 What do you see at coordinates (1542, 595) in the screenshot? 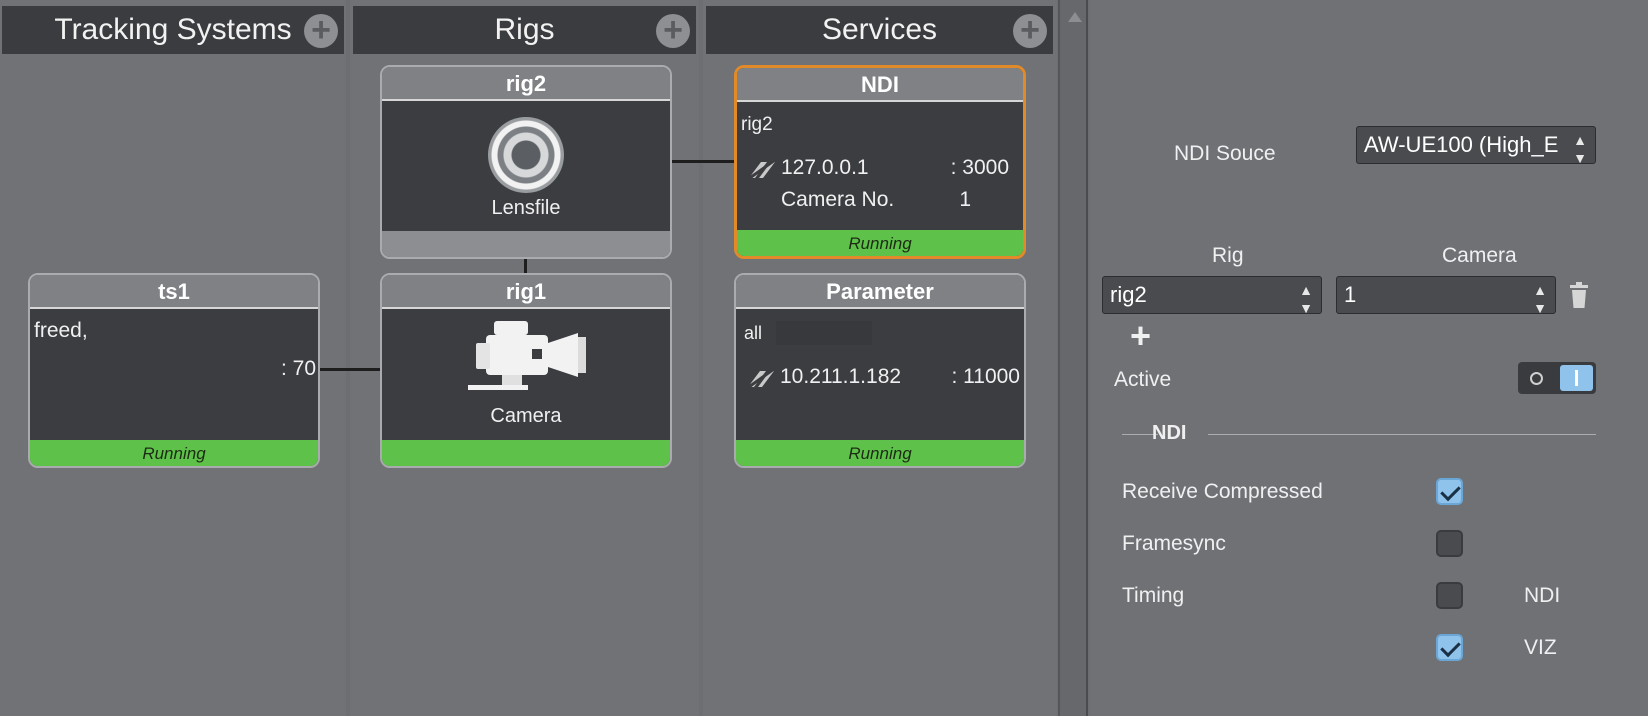
I see `timing-ndi-label: NDI` at bounding box center [1542, 595].